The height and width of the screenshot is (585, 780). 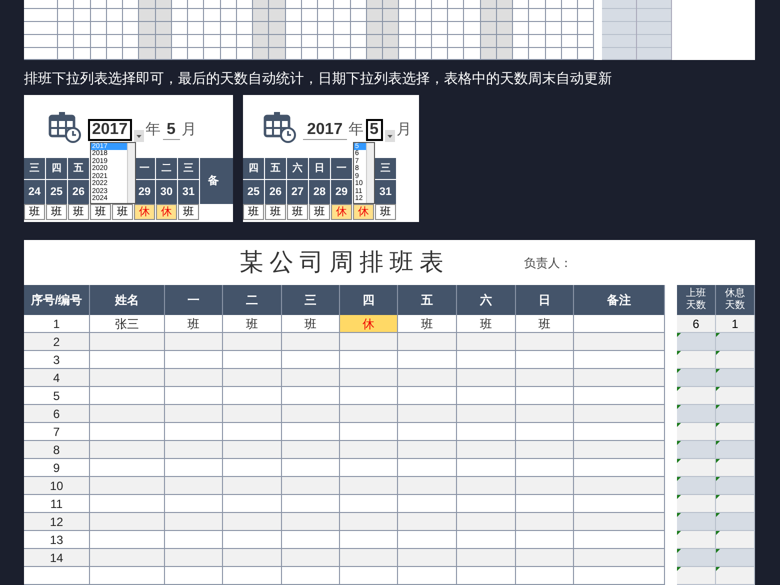 What do you see at coordinates (57, 413) in the screenshot?
I see `row-number: 6` at bounding box center [57, 413].